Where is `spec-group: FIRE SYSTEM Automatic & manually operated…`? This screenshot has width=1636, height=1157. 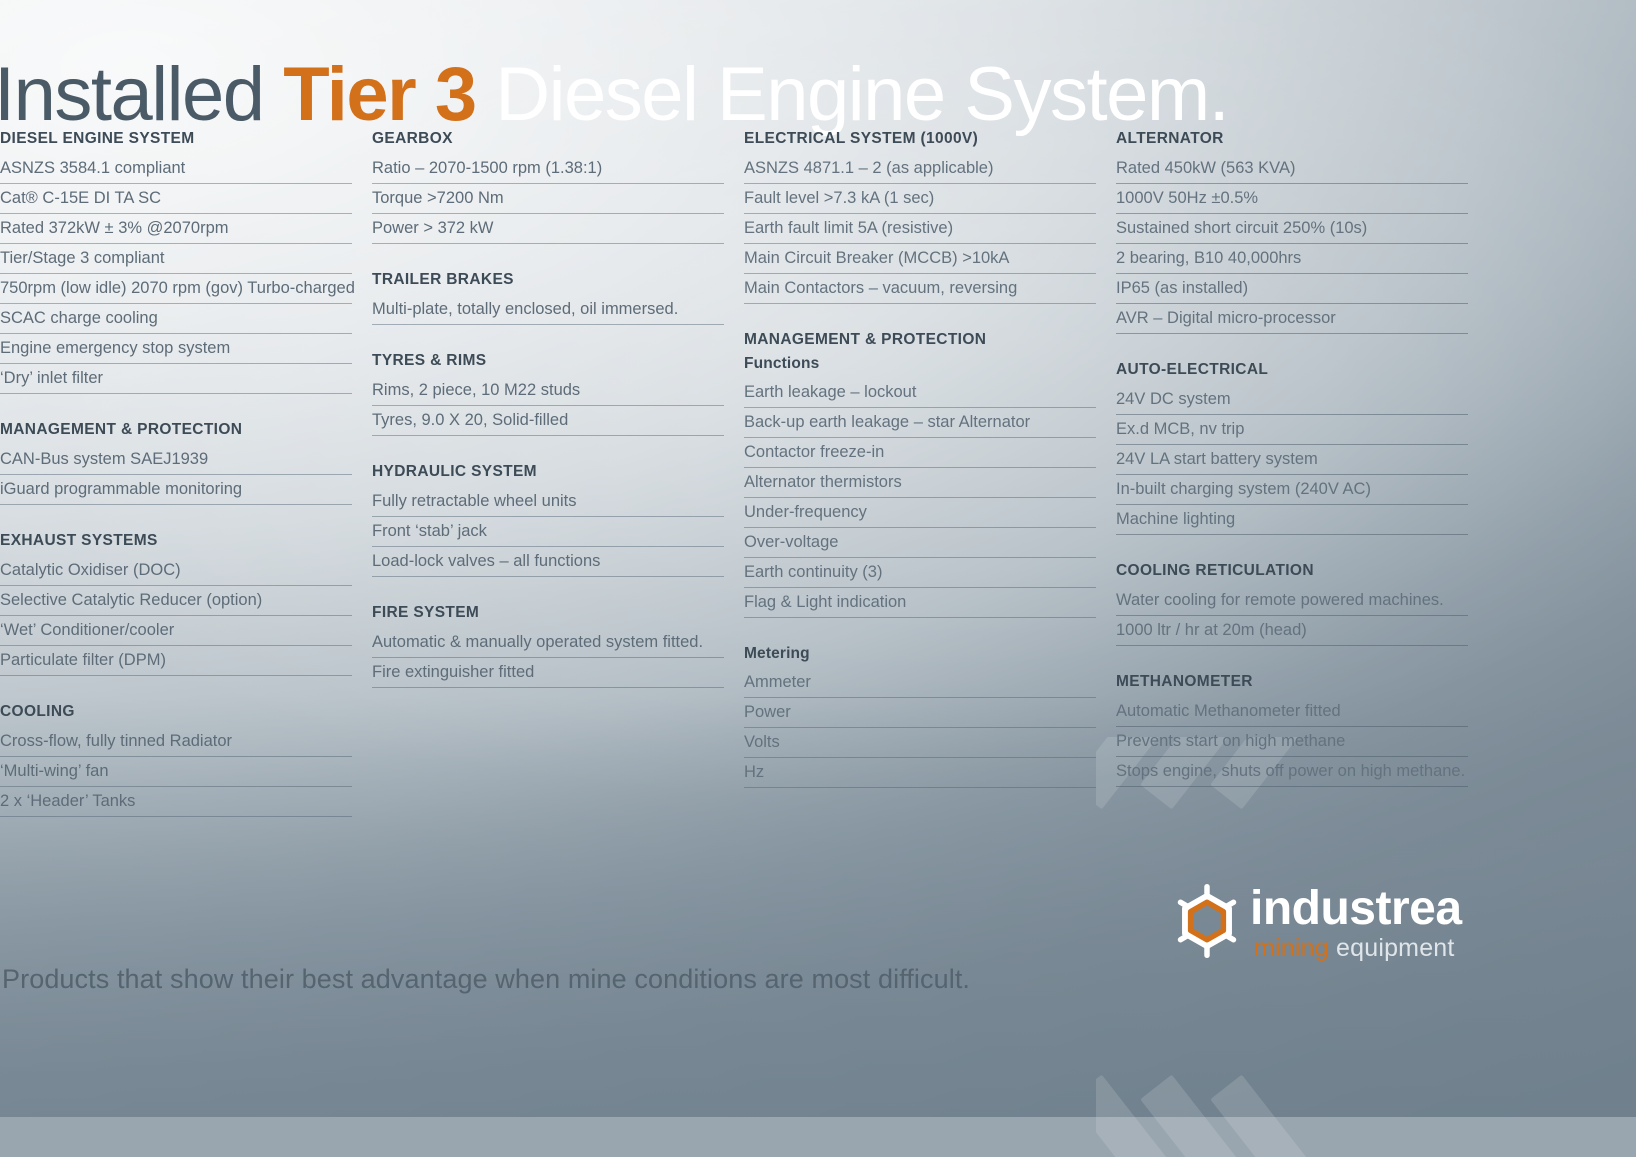 spec-group: FIRE SYSTEM Automatic & manually operated… is located at coordinates (548, 646).